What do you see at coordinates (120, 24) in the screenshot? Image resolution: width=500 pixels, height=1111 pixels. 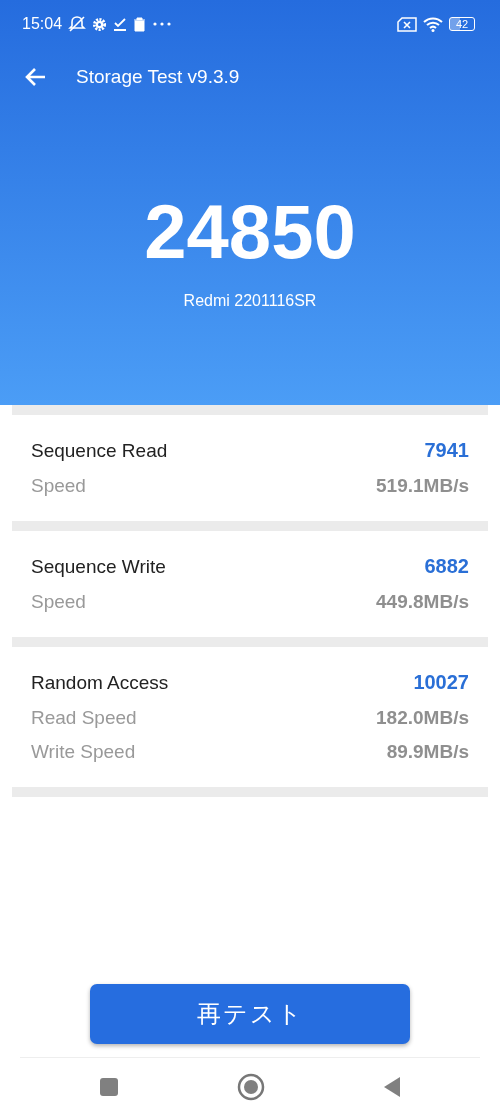 I see `check-icon` at bounding box center [120, 24].